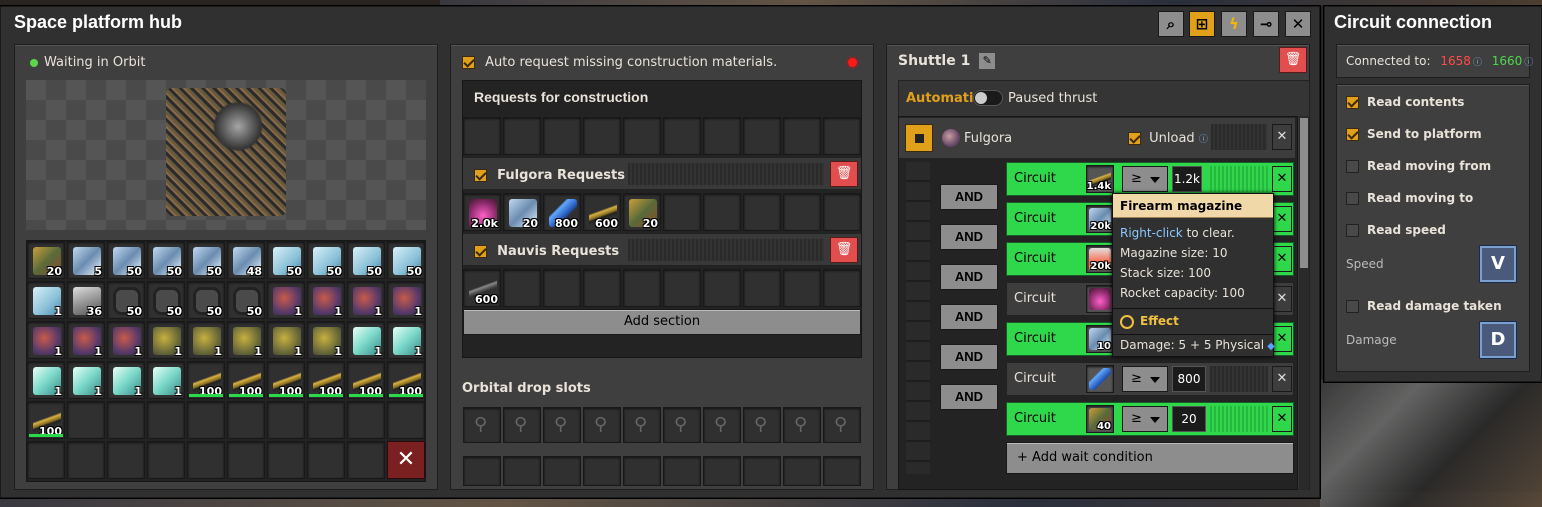  I want to click on close-window-button: ✕, so click(1298, 24).